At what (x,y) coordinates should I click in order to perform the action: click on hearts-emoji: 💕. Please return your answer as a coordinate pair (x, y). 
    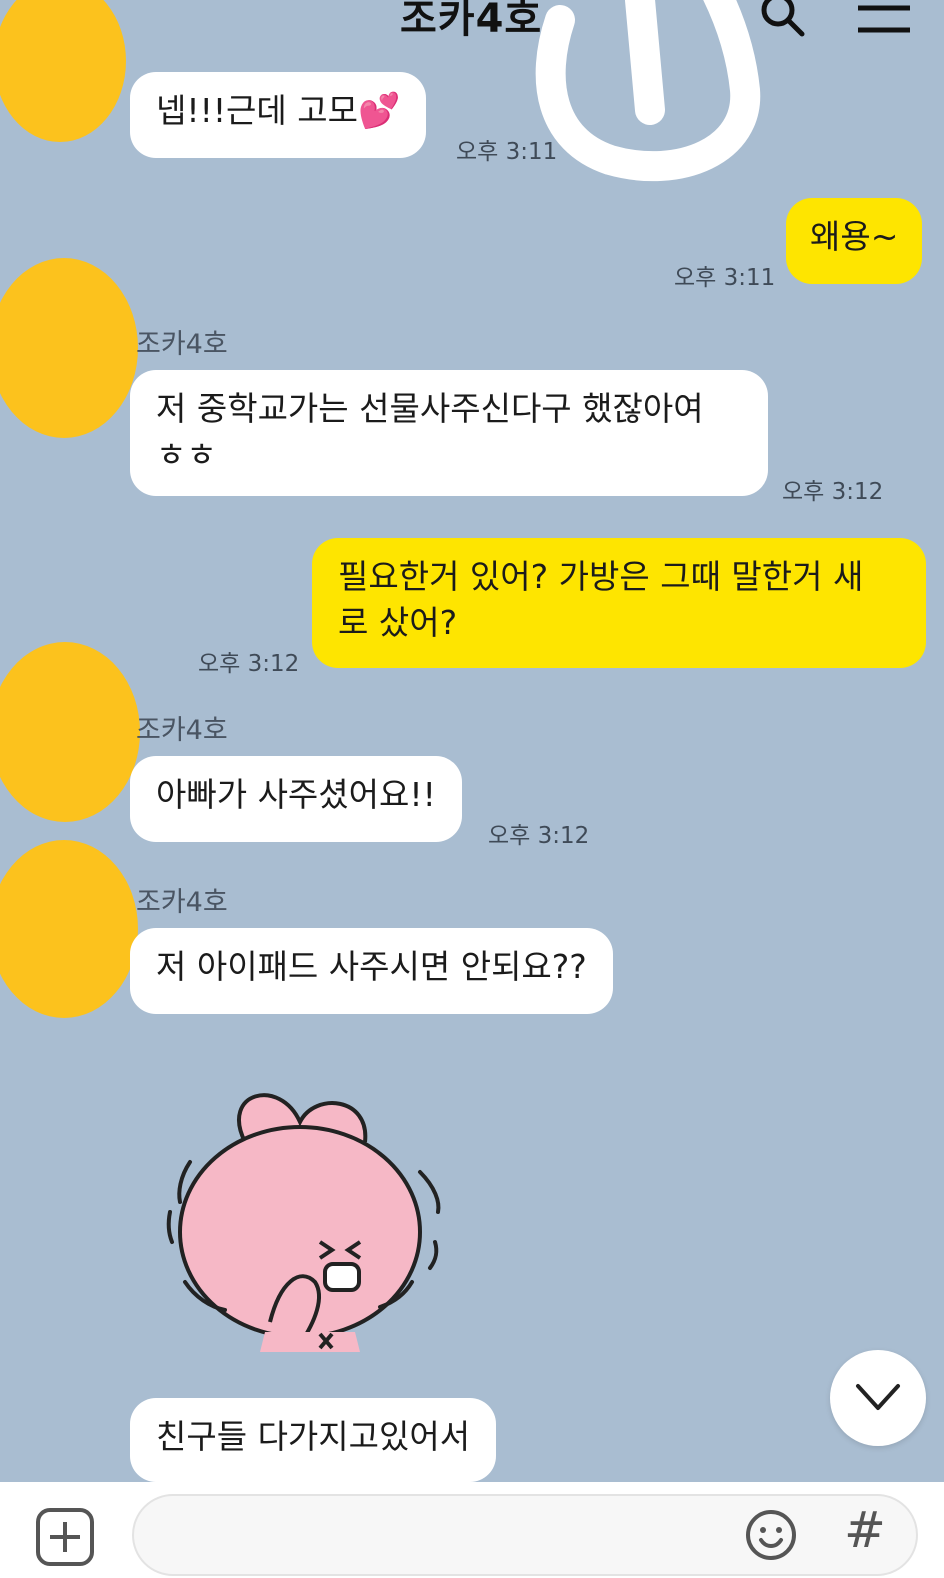
    Looking at the image, I should click on (379, 111).